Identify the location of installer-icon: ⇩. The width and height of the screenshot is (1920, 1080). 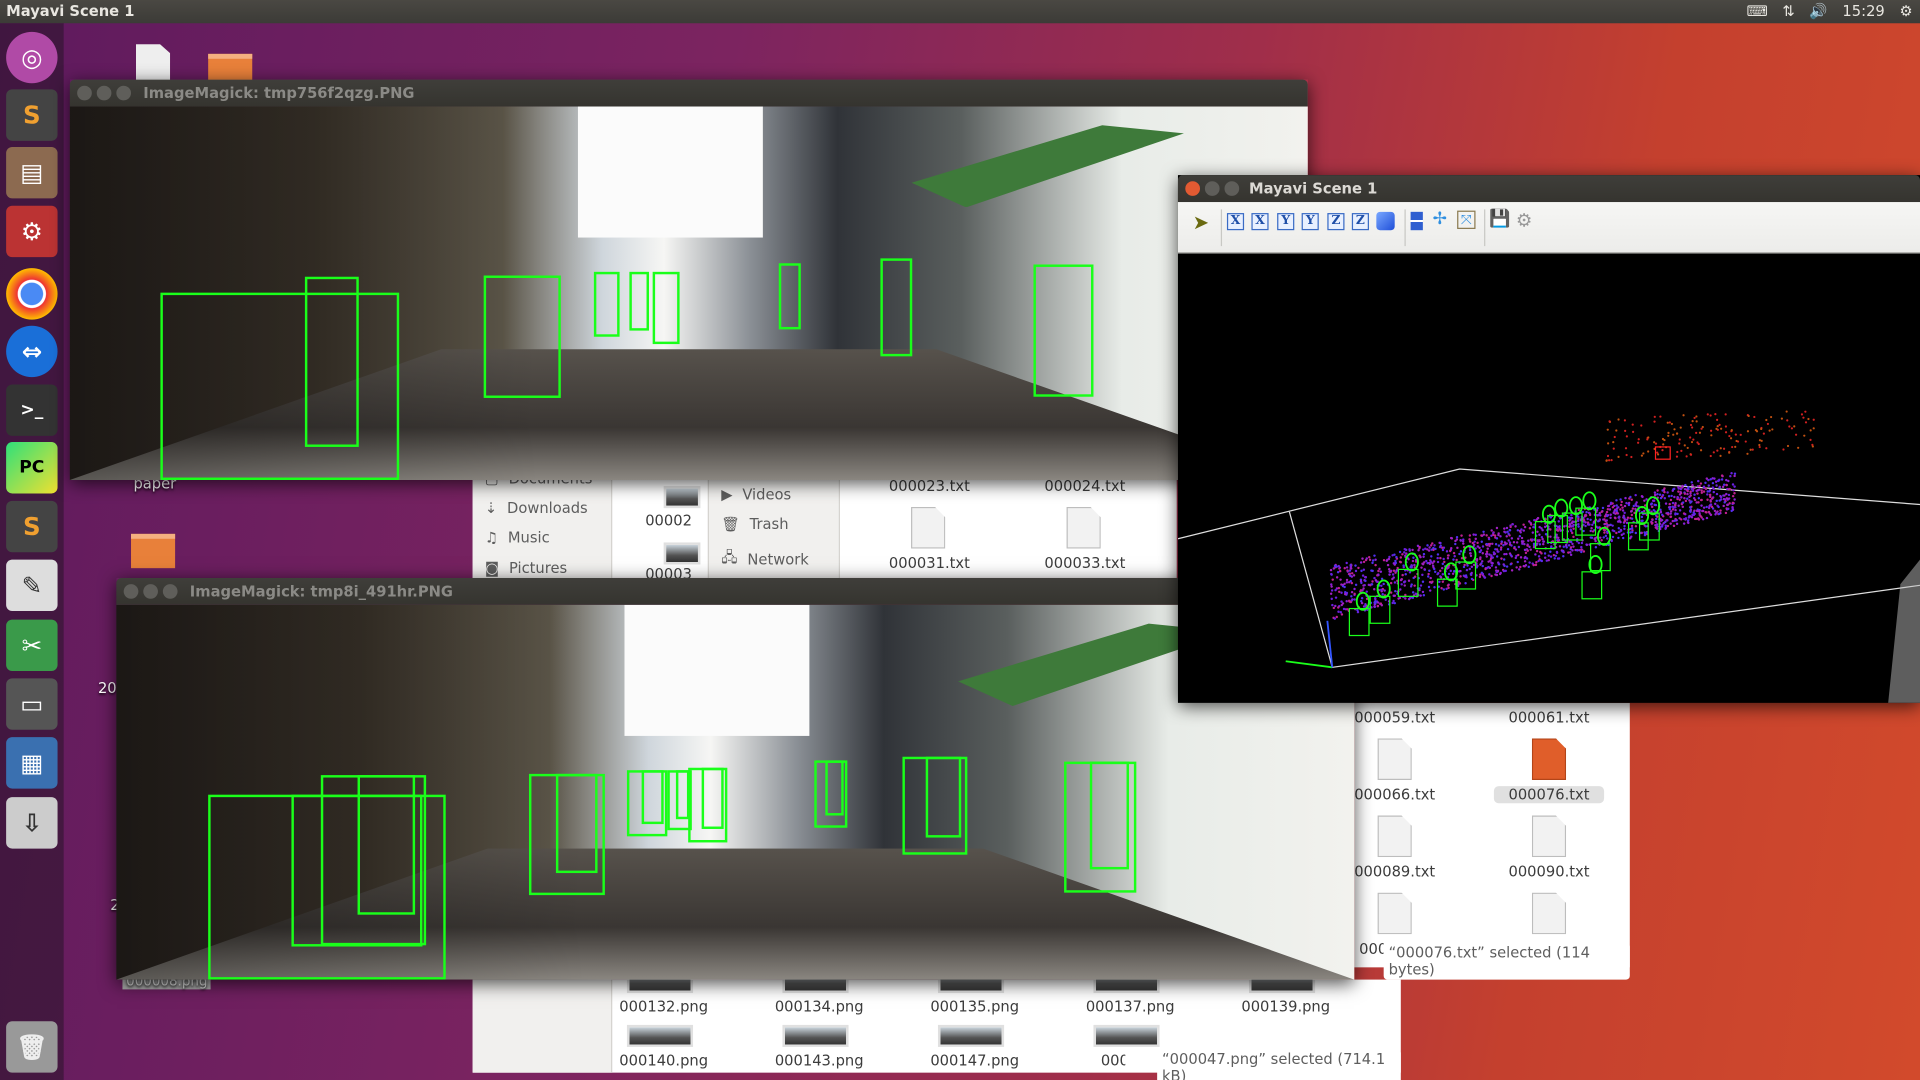
(32, 823).